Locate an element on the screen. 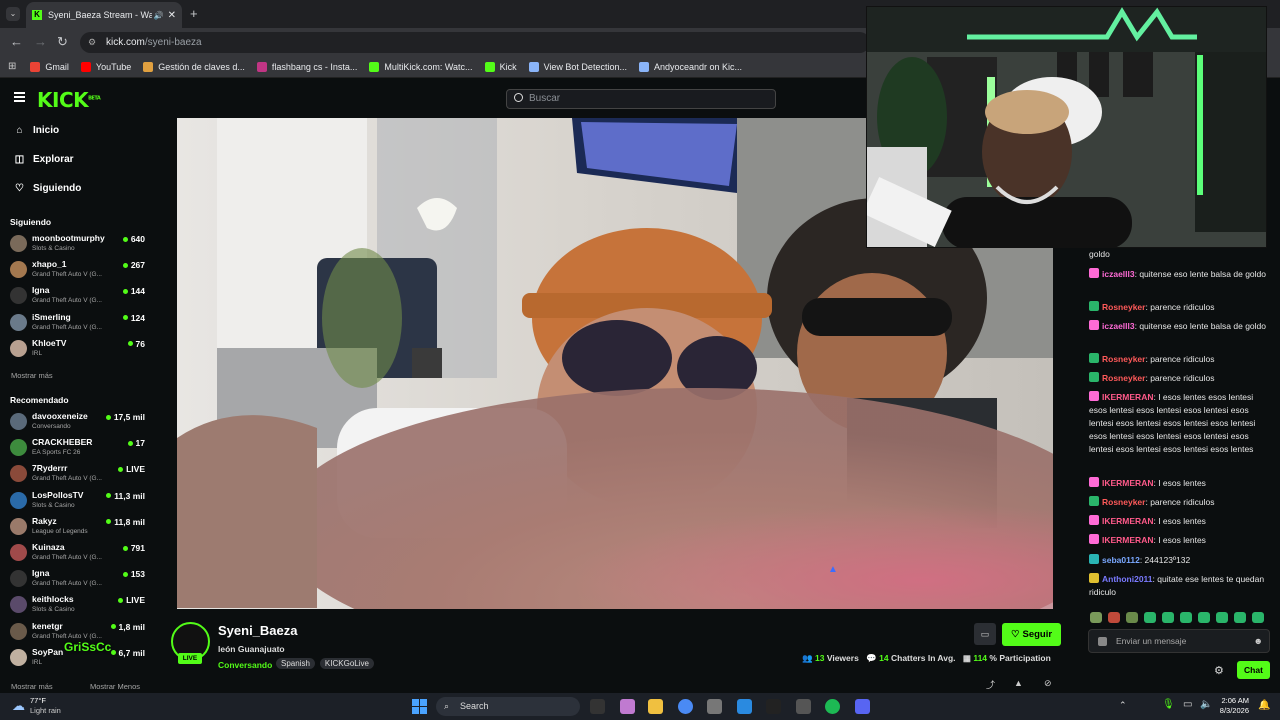 This screenshot has height=720, width=1280. sidebar-channel-recommended: davooxeneize Conversando 17,5 mil is located at coordinates (77, 422).